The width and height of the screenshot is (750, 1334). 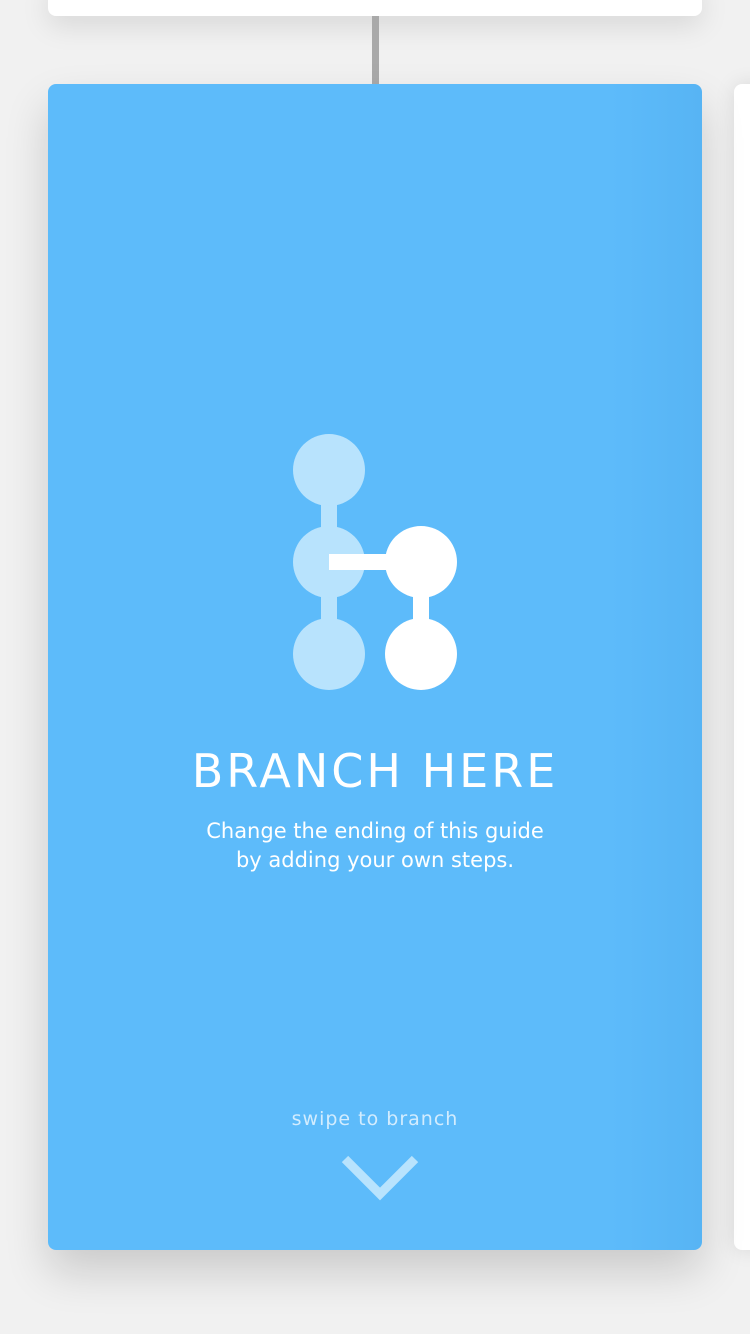 What do you see at coordinates (375, 771) in the screenshot?
I see `branch-title: BRANCH HERE` at bounding box center [375, 771].